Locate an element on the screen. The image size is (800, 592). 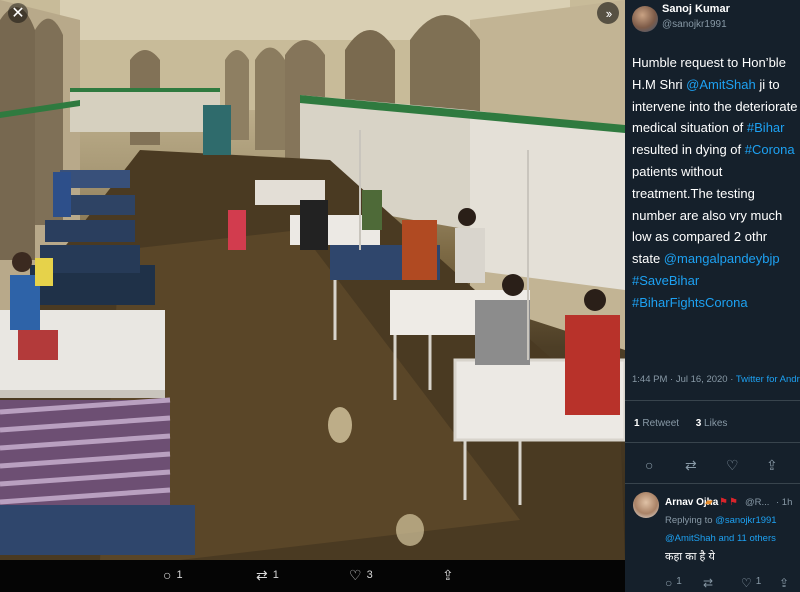
author-name: Sanoj Kumar is located at coordinates (696, 9).